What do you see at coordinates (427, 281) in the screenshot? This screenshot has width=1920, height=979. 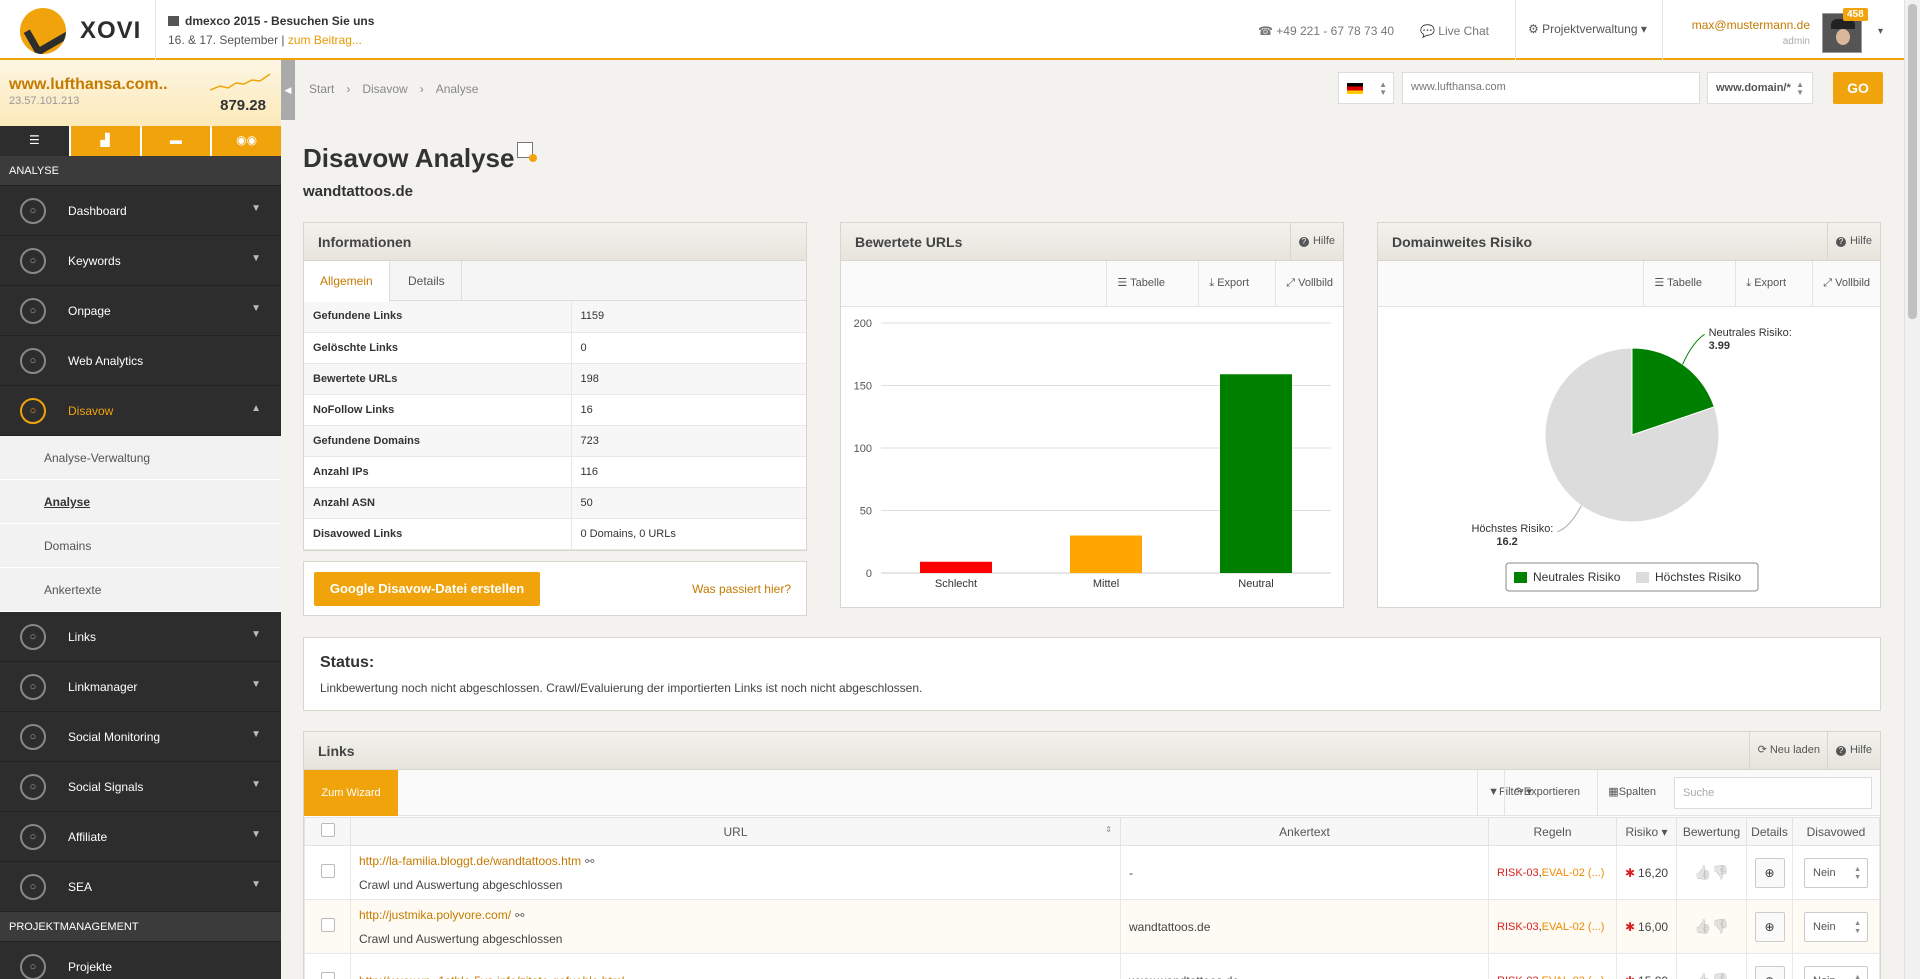 I see `tab-details: Details` at bounding box center [427, 281].